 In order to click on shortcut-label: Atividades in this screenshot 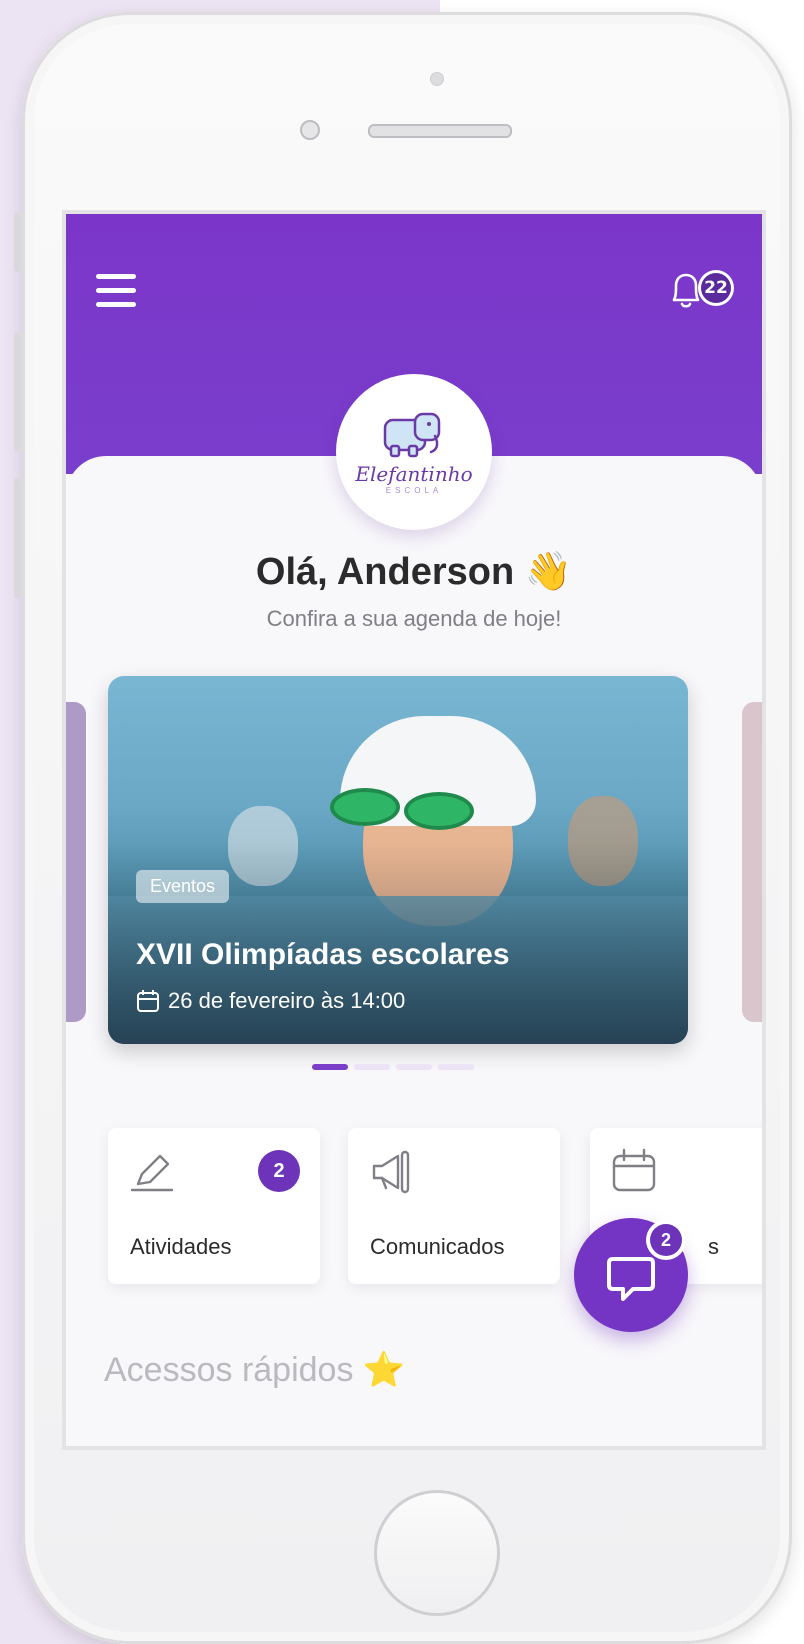, I will do `click(181, 1246)`.